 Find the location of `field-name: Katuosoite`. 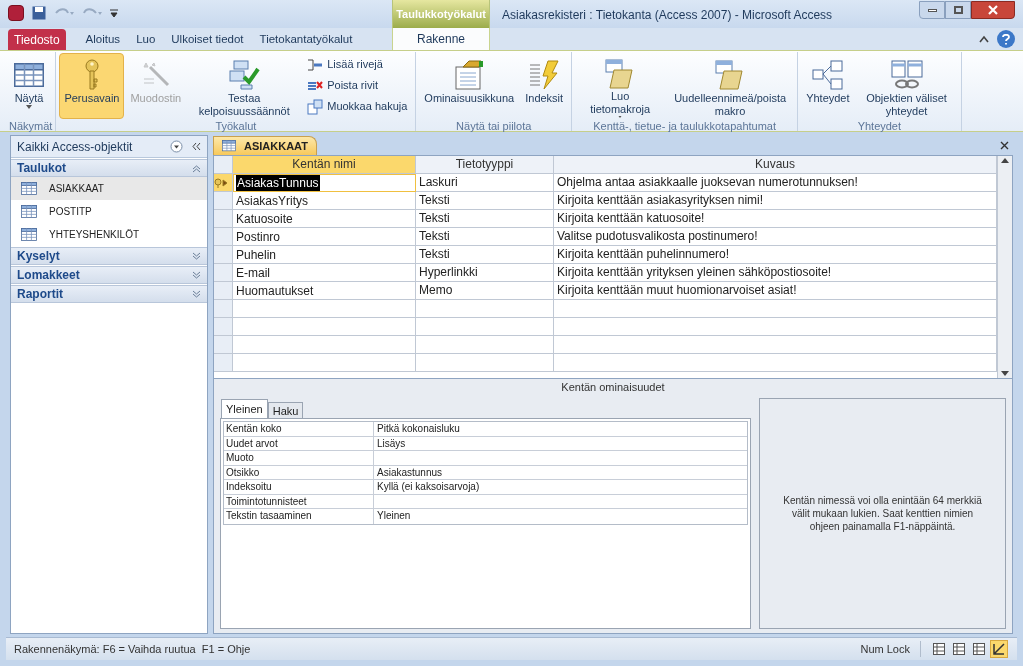

field-name: Katuosoite is located at coordinates (264, 218).